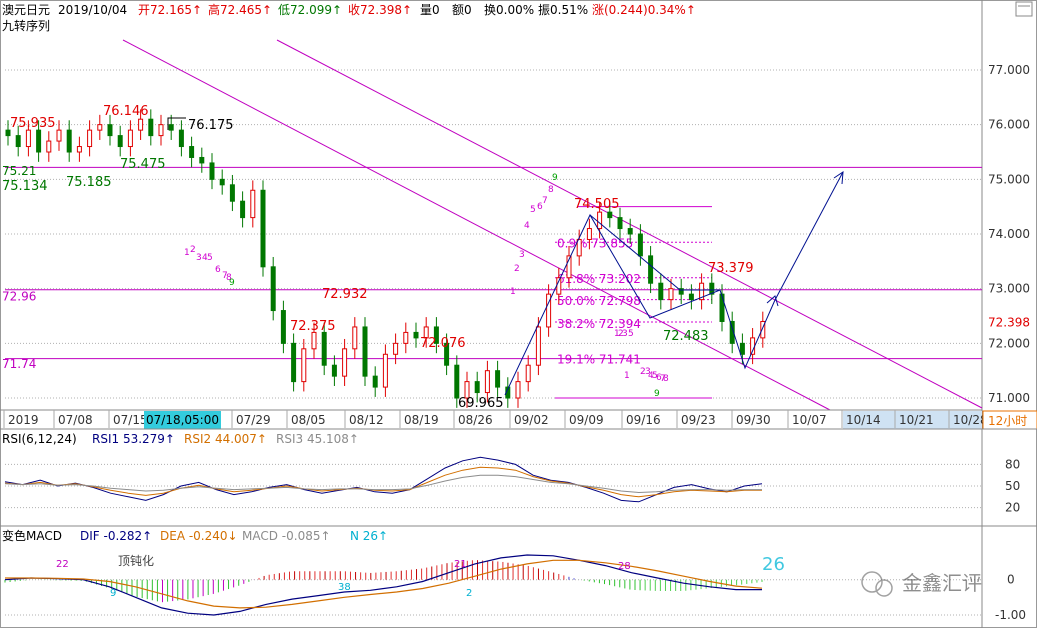 This screenshot has width=1037, height=628. I want to click on high-label: 73.379, so click(731, 268).